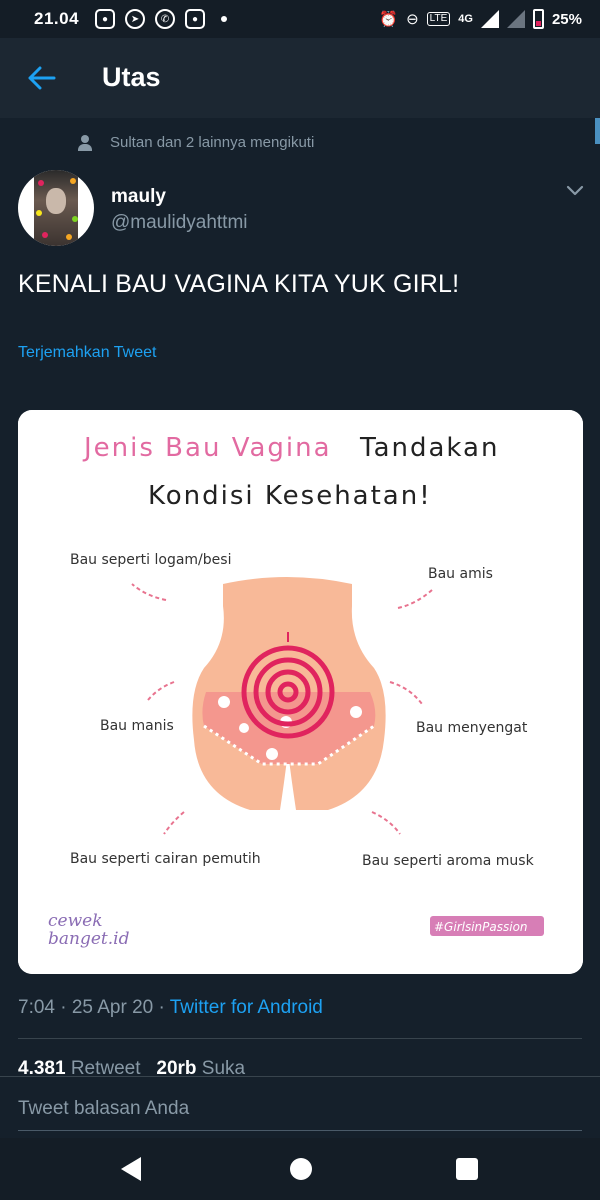  Describe the element at coordinates (538, 19) in the screenshot. I see `battery-icon` at that location.